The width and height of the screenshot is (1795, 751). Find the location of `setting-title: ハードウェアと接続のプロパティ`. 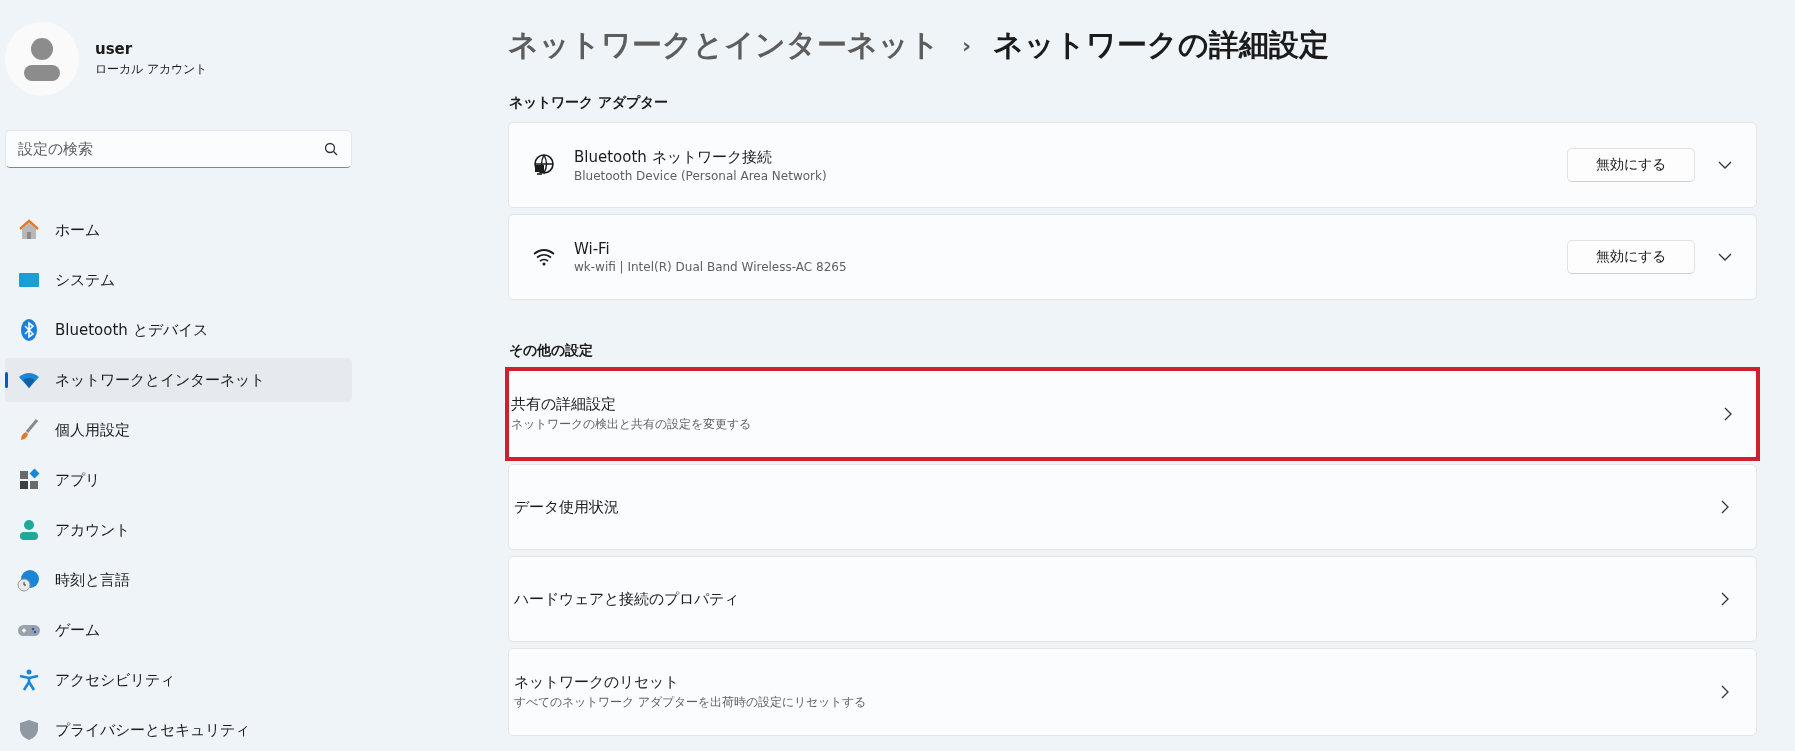

setting-title: ハードウェアと接続のプロパティ is located at coordinates (627, 599).